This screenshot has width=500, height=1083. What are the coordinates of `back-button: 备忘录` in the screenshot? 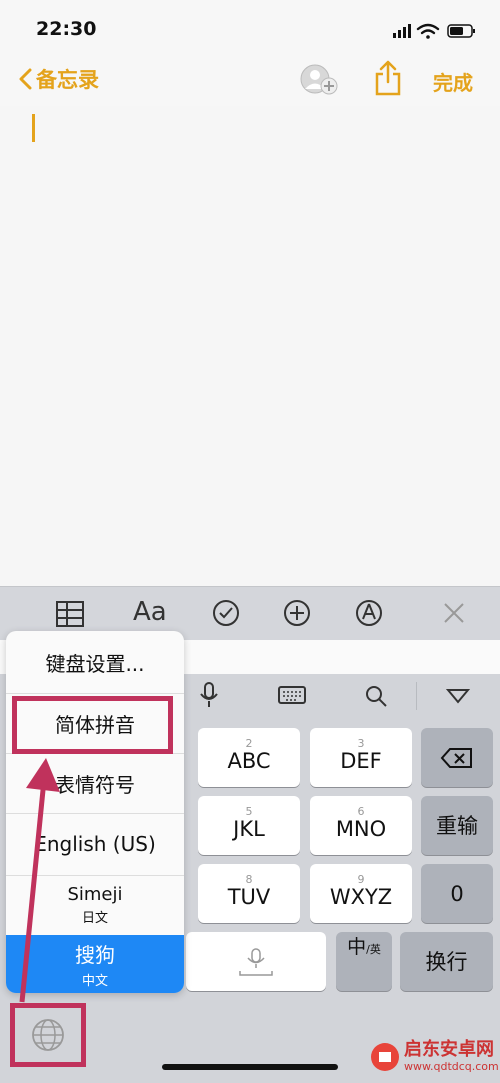 It's located at (58, 79).